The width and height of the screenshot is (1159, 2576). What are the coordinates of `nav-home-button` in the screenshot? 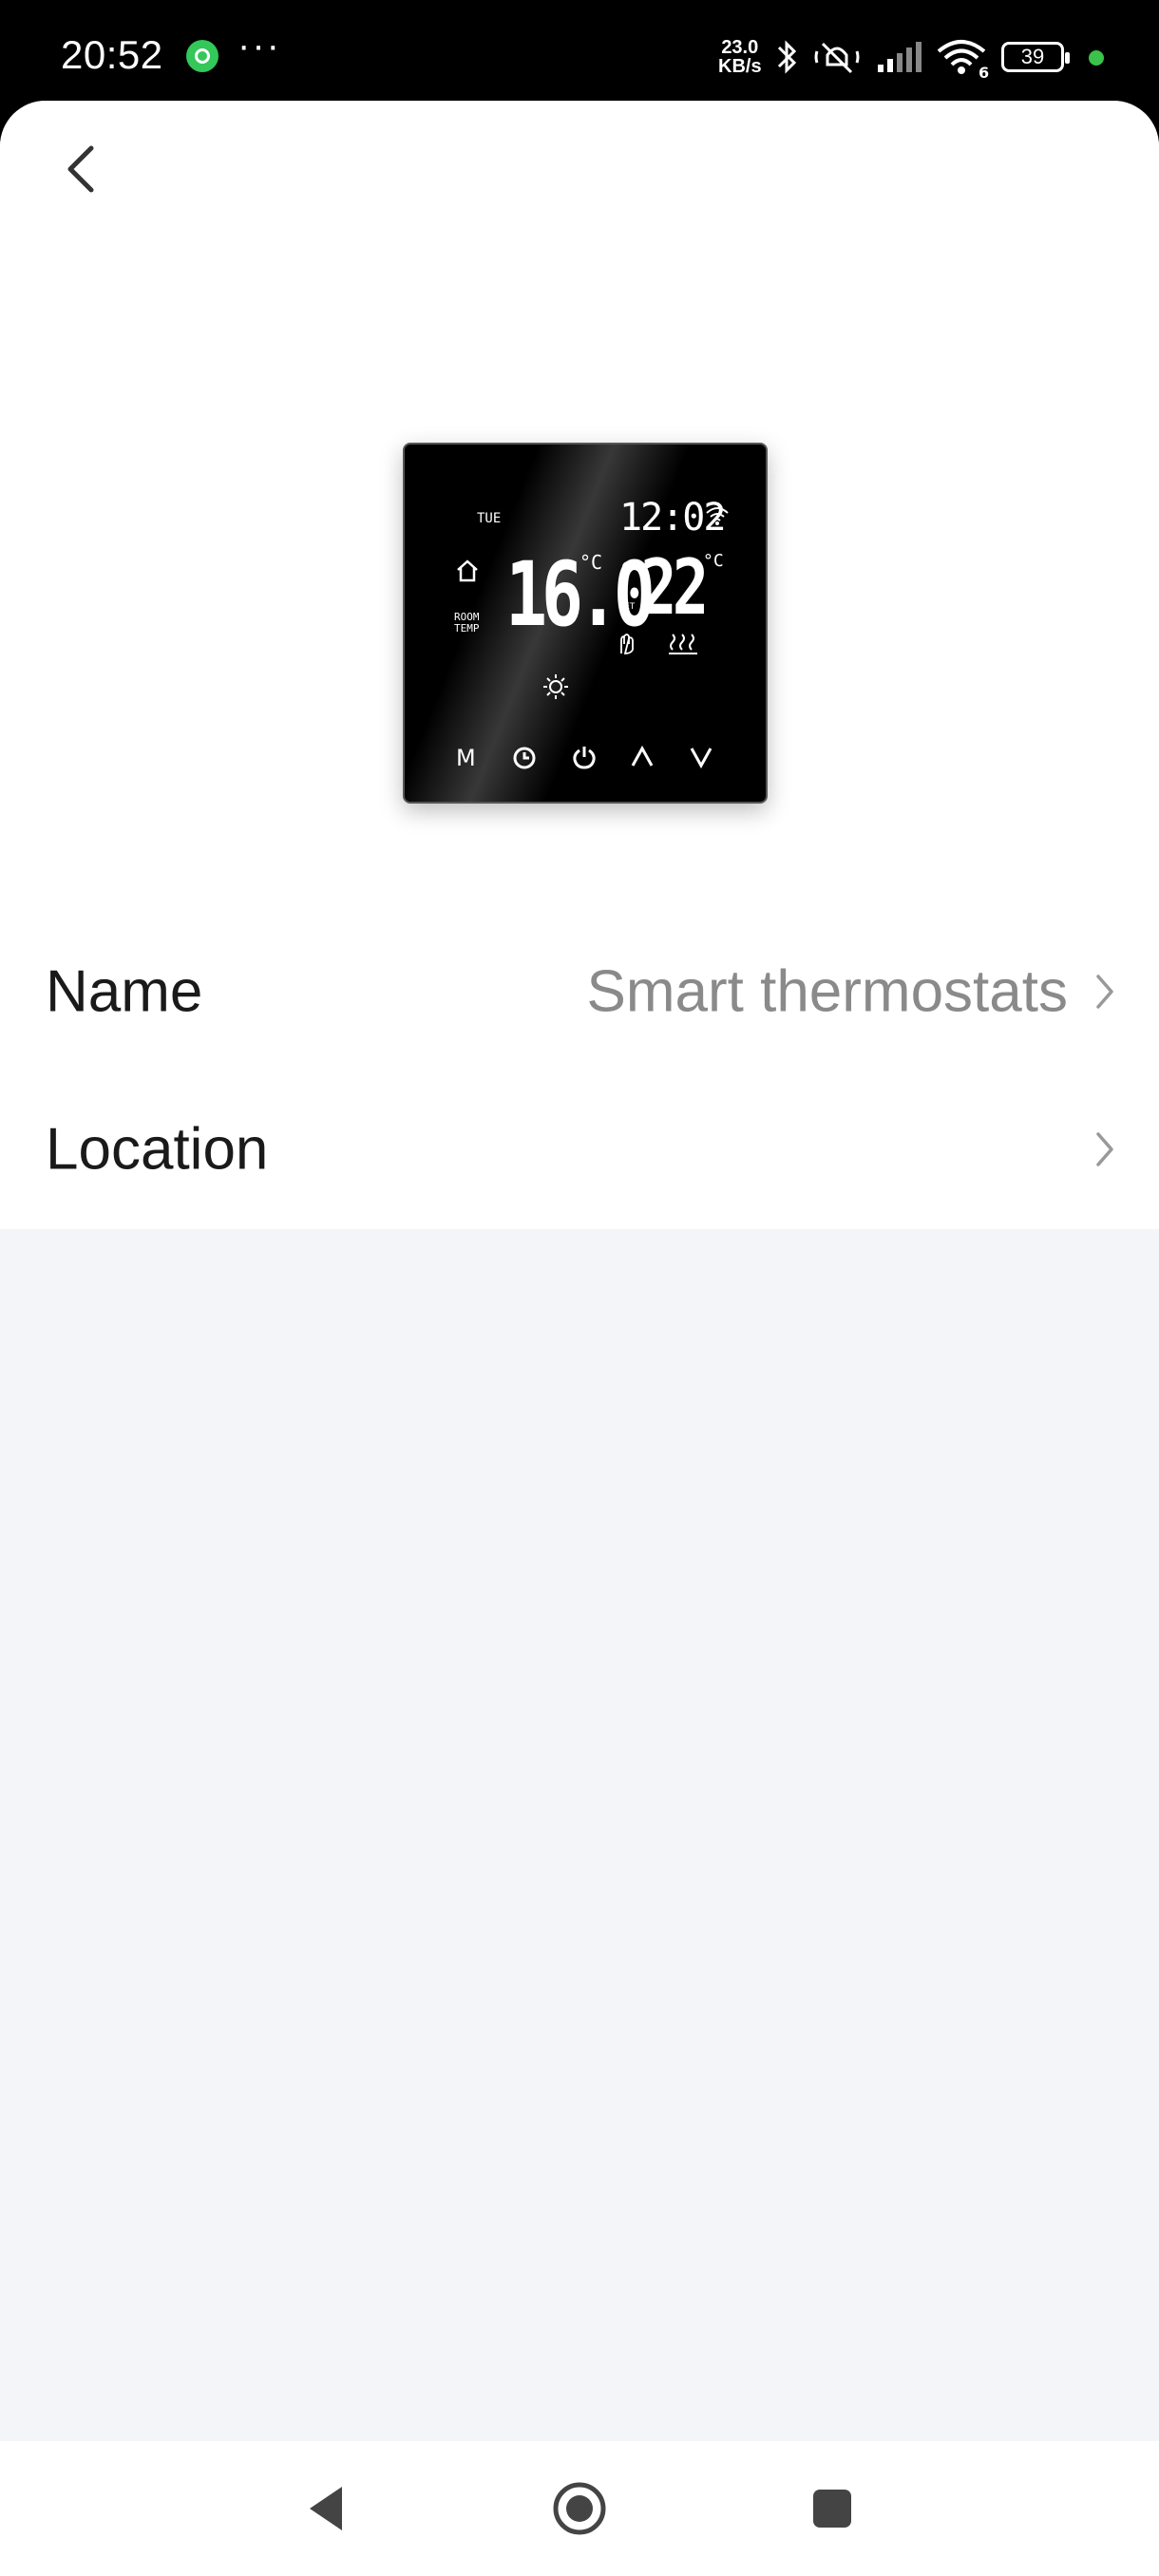 It's located at (579, 2508).